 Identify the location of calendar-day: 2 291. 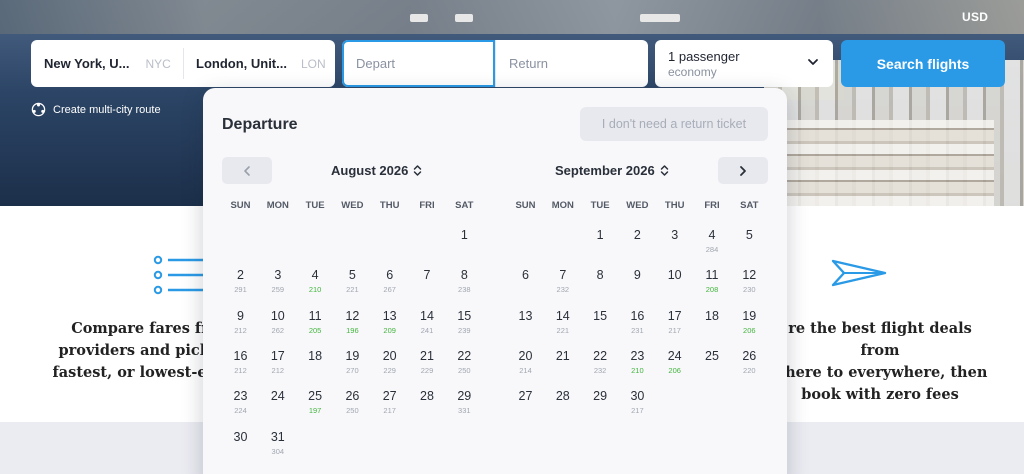
(240, 281).